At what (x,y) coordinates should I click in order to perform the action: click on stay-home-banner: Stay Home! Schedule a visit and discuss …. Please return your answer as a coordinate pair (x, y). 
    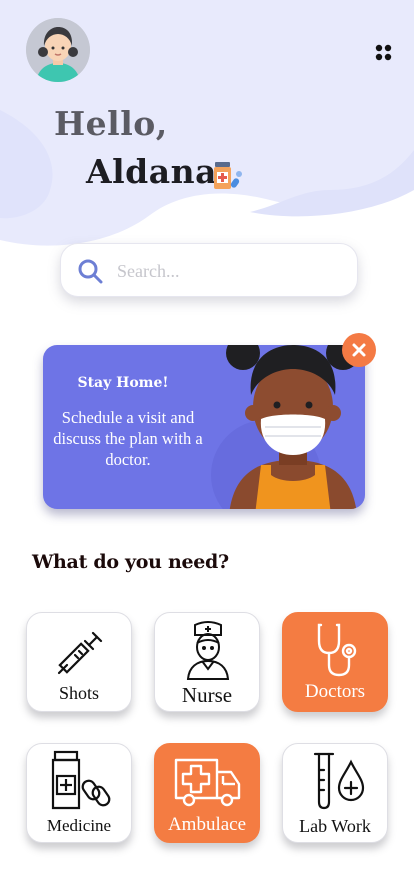
    Looking at the image, I should click on (204, 427).